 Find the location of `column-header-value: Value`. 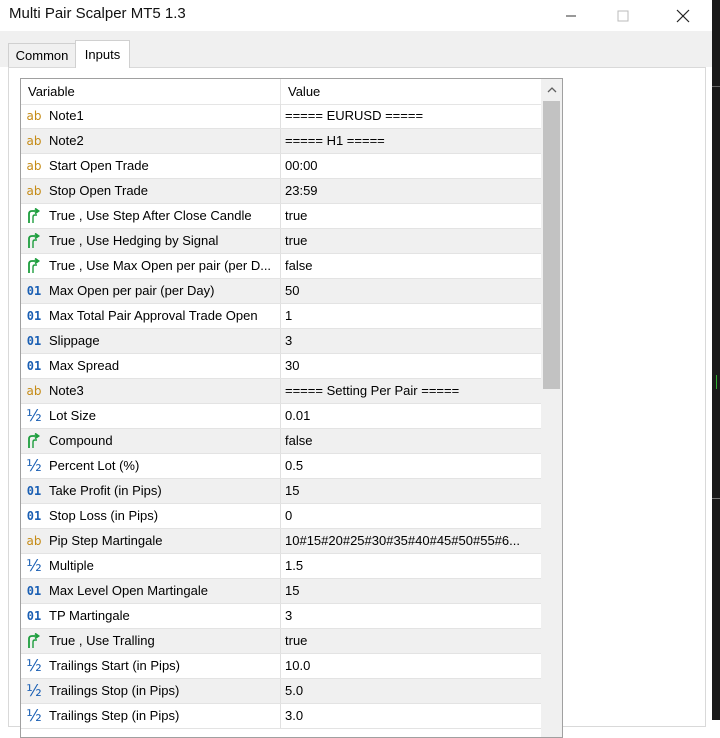

column-header-value: Value is located at coordinates (411, 91).